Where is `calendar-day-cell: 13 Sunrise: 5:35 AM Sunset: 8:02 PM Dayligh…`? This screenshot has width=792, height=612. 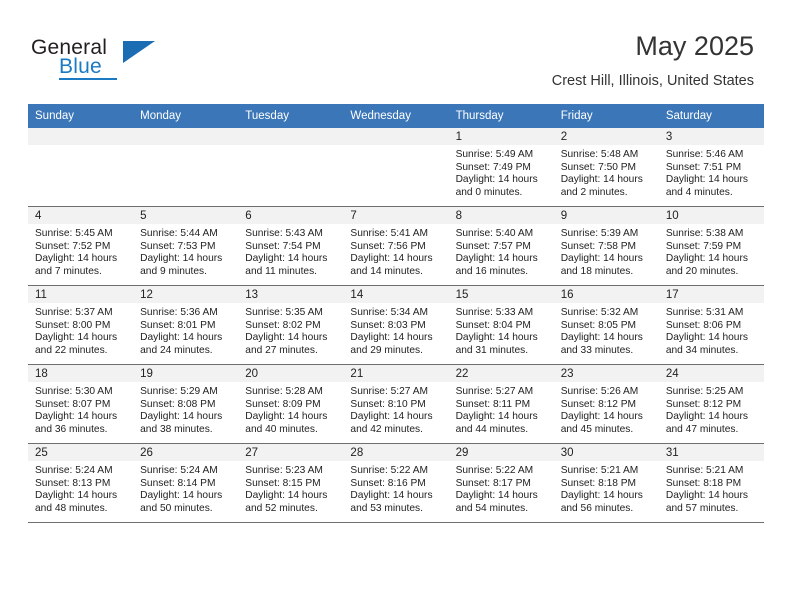
calendar-day-cell: 13 Sunrise: 5:35 AM Sunset: 8:02 PM Dayligh… is located at coordinates (291, 325).